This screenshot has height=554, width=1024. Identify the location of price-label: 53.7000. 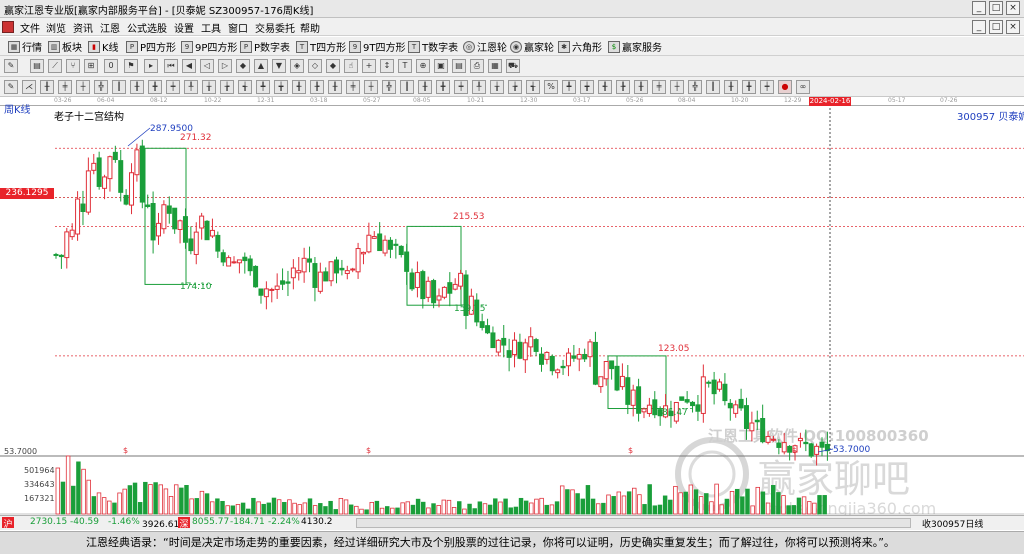
(851, 450).